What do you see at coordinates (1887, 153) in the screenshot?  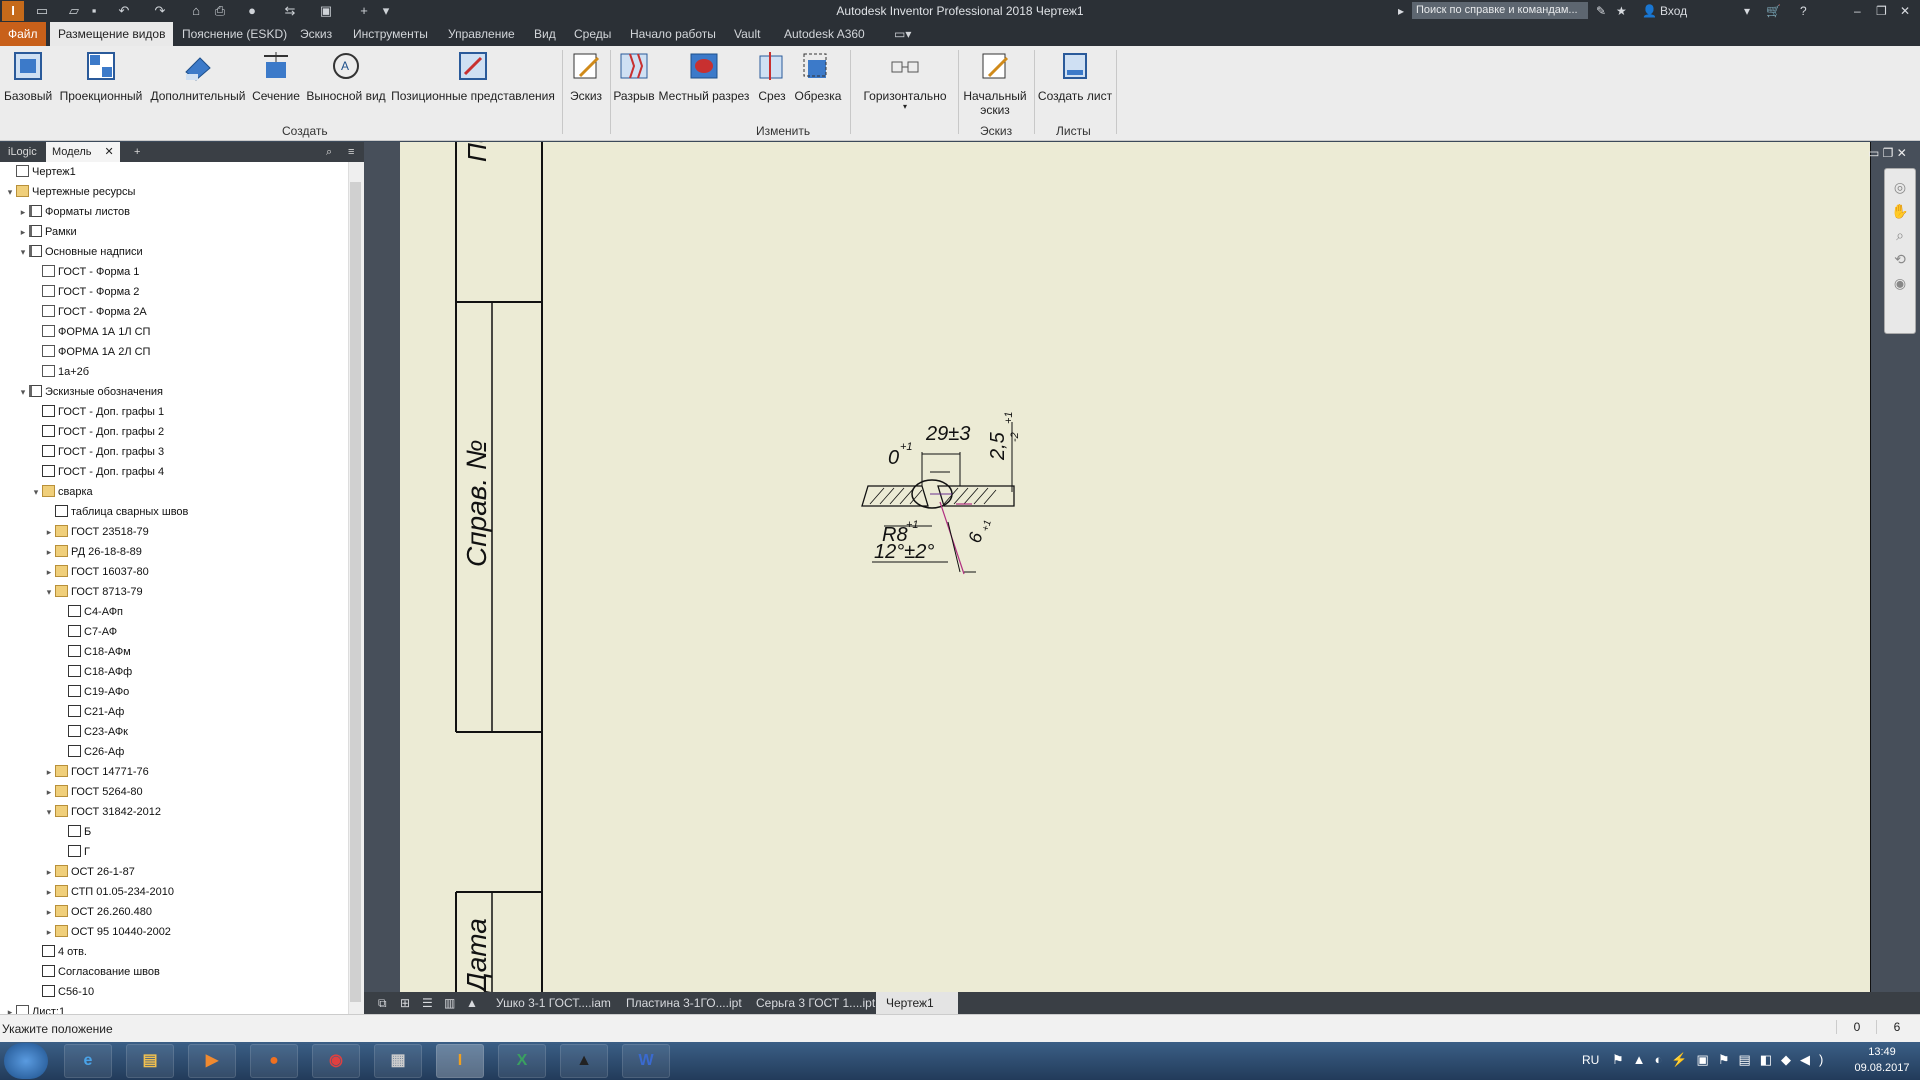 I see `view-restore-icon: ▭ ❐ ✕` at bounding box center [1887, 153].